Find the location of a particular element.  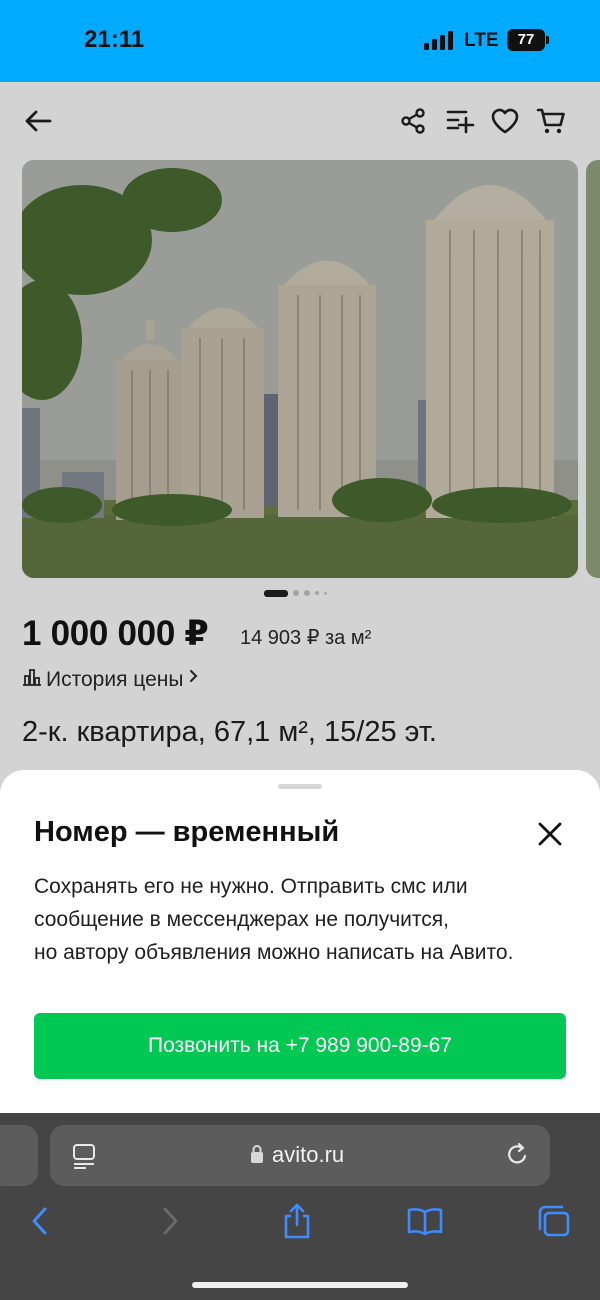

chart-icon is located at coordinates (32, 680).